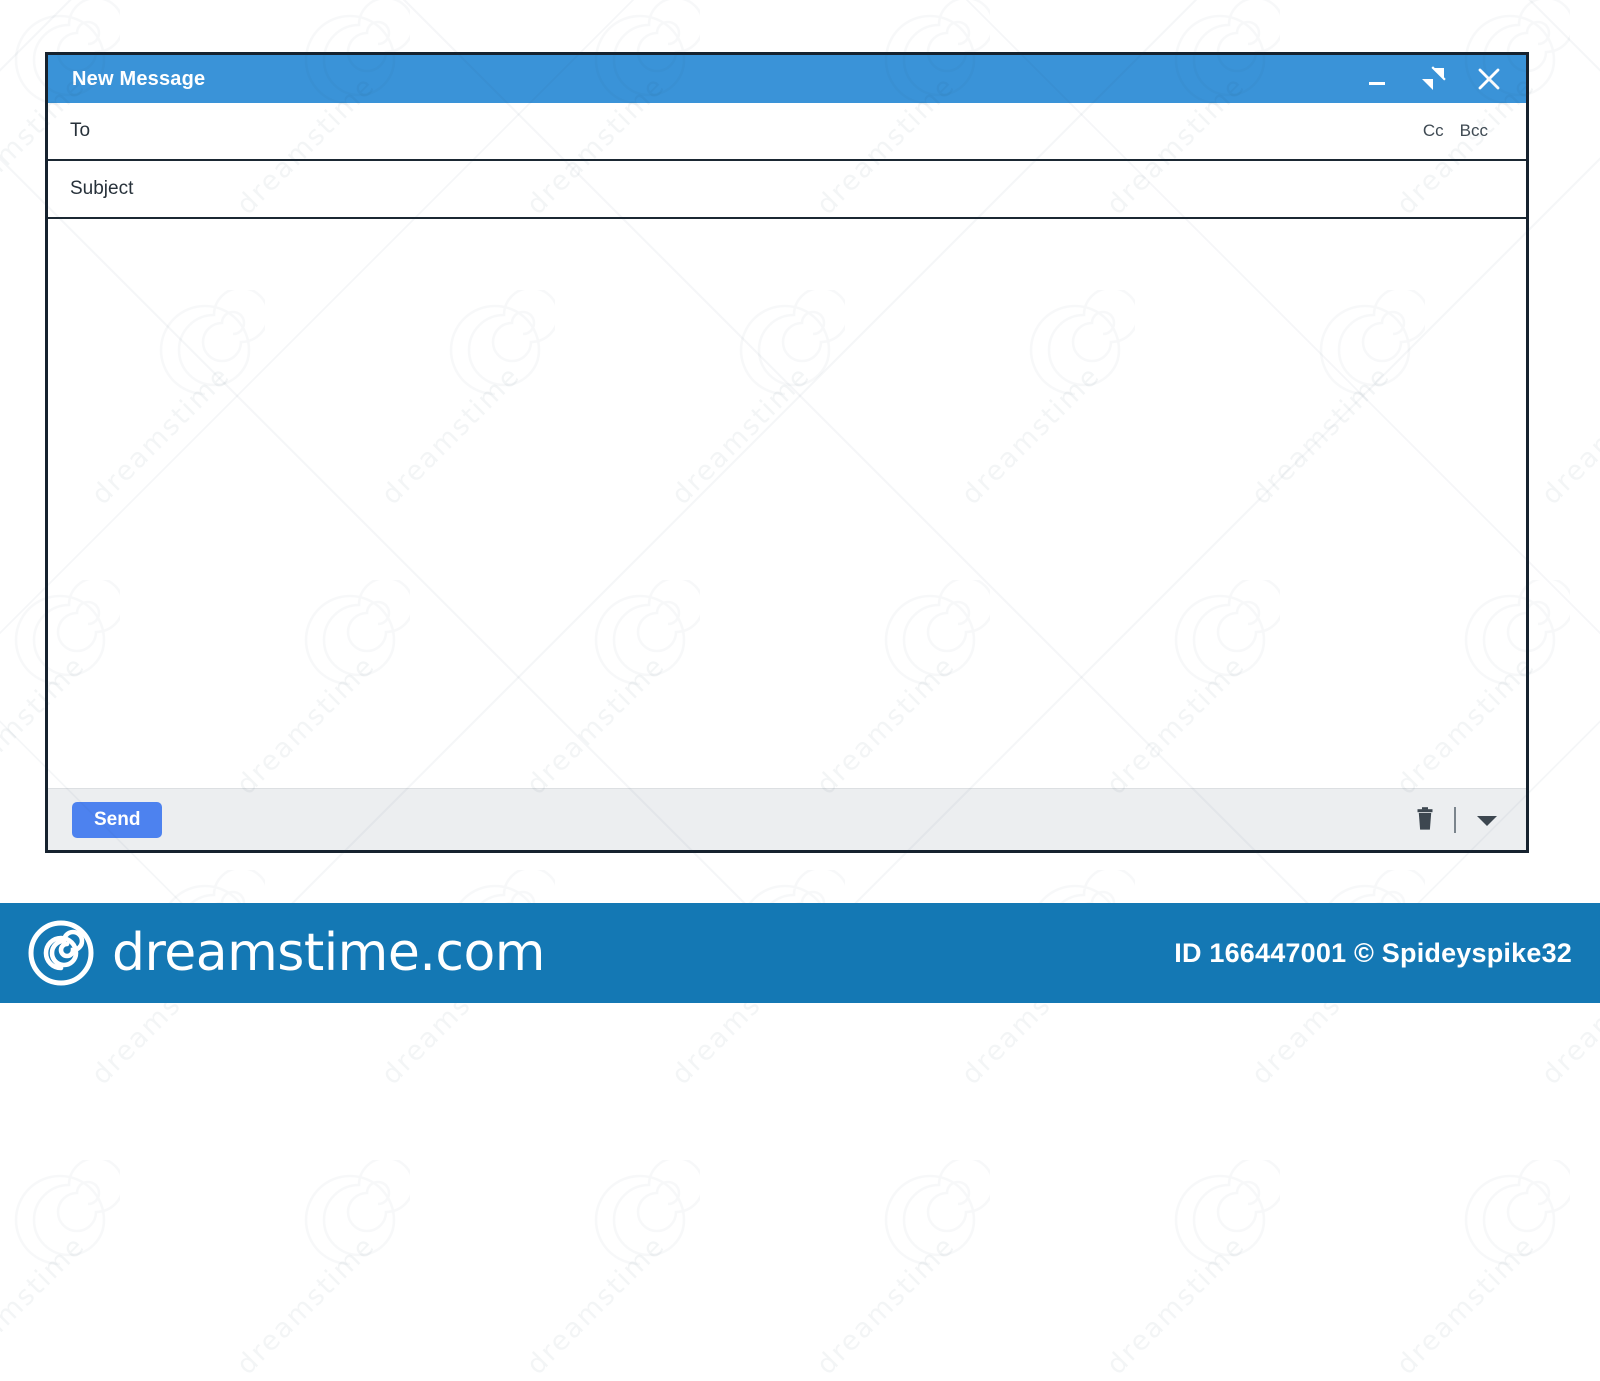 The height and width of the screenshot is (1381, 1600). Describe the element at coordinates (117, 819) in the screenshot. I see `send-button: Send` at that location.